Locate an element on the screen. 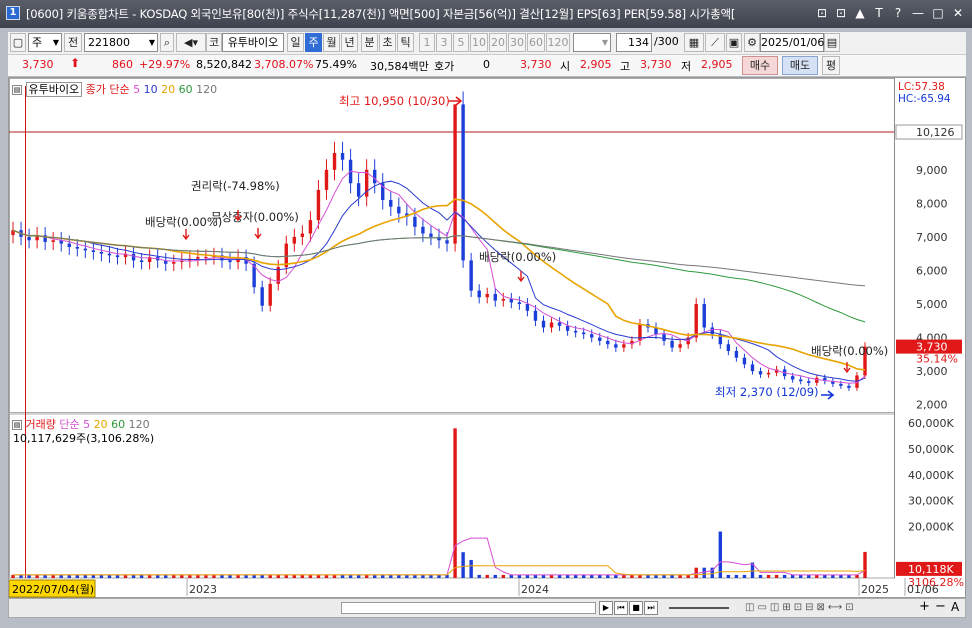  stock-name: 유투바이오 is located at coordinates (253, 42).